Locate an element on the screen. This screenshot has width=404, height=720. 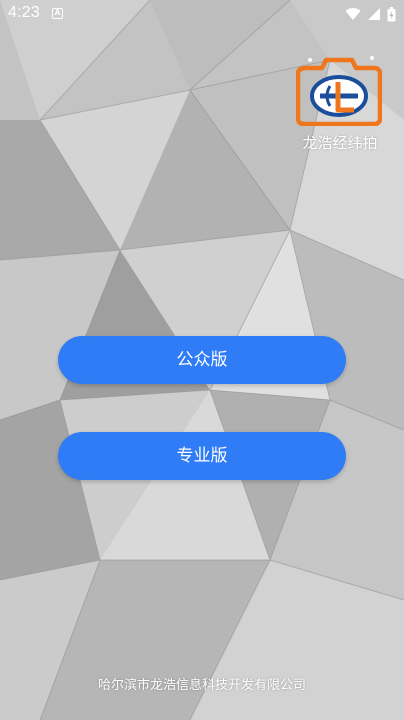
pro-version-button: 专业版 is located at coordinates (202, 456).